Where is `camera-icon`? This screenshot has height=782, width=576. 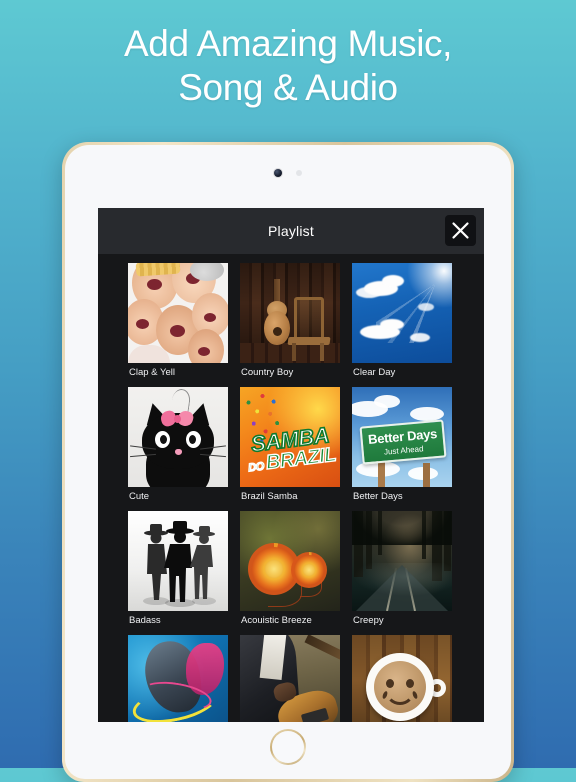
camera-icon is located at coordinates (278, 173).